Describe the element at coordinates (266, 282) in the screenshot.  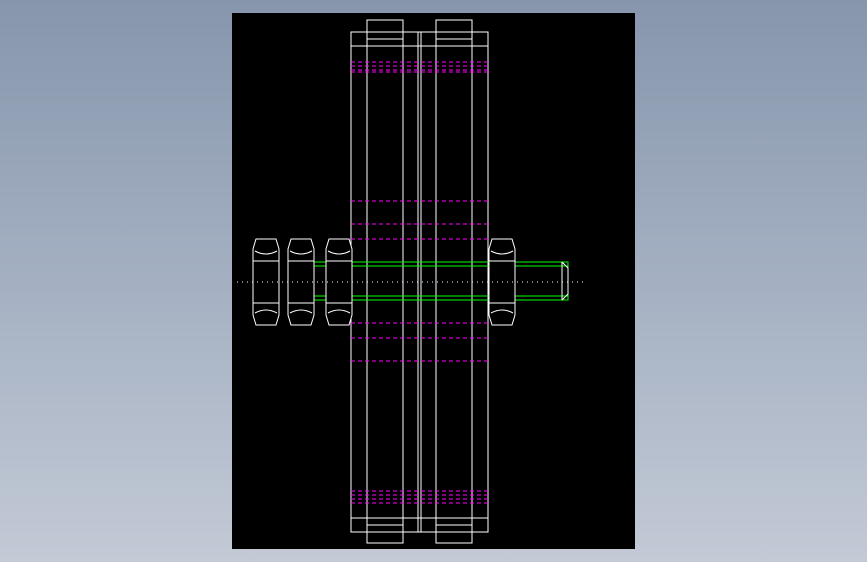
I see `bolt-head` at that location.